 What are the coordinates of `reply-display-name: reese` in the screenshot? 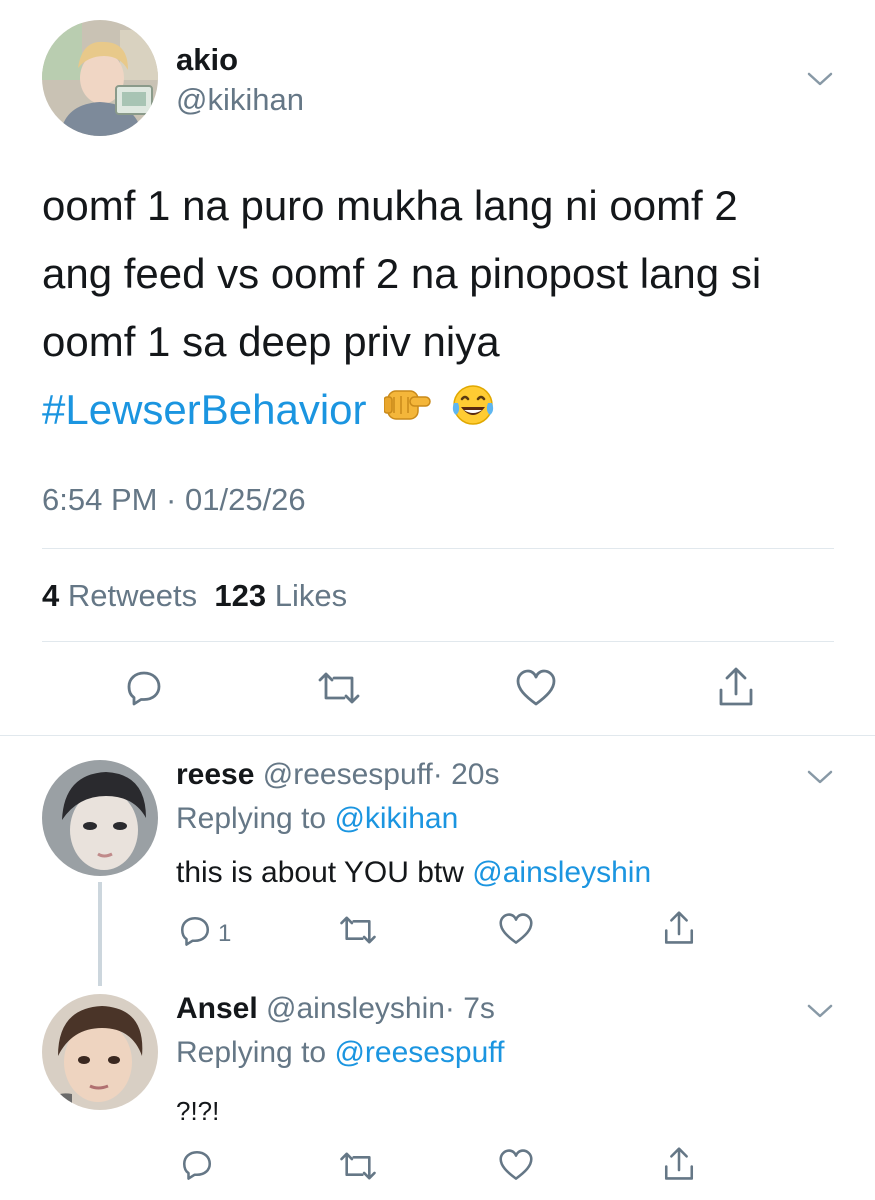 It's located at (215, 774).